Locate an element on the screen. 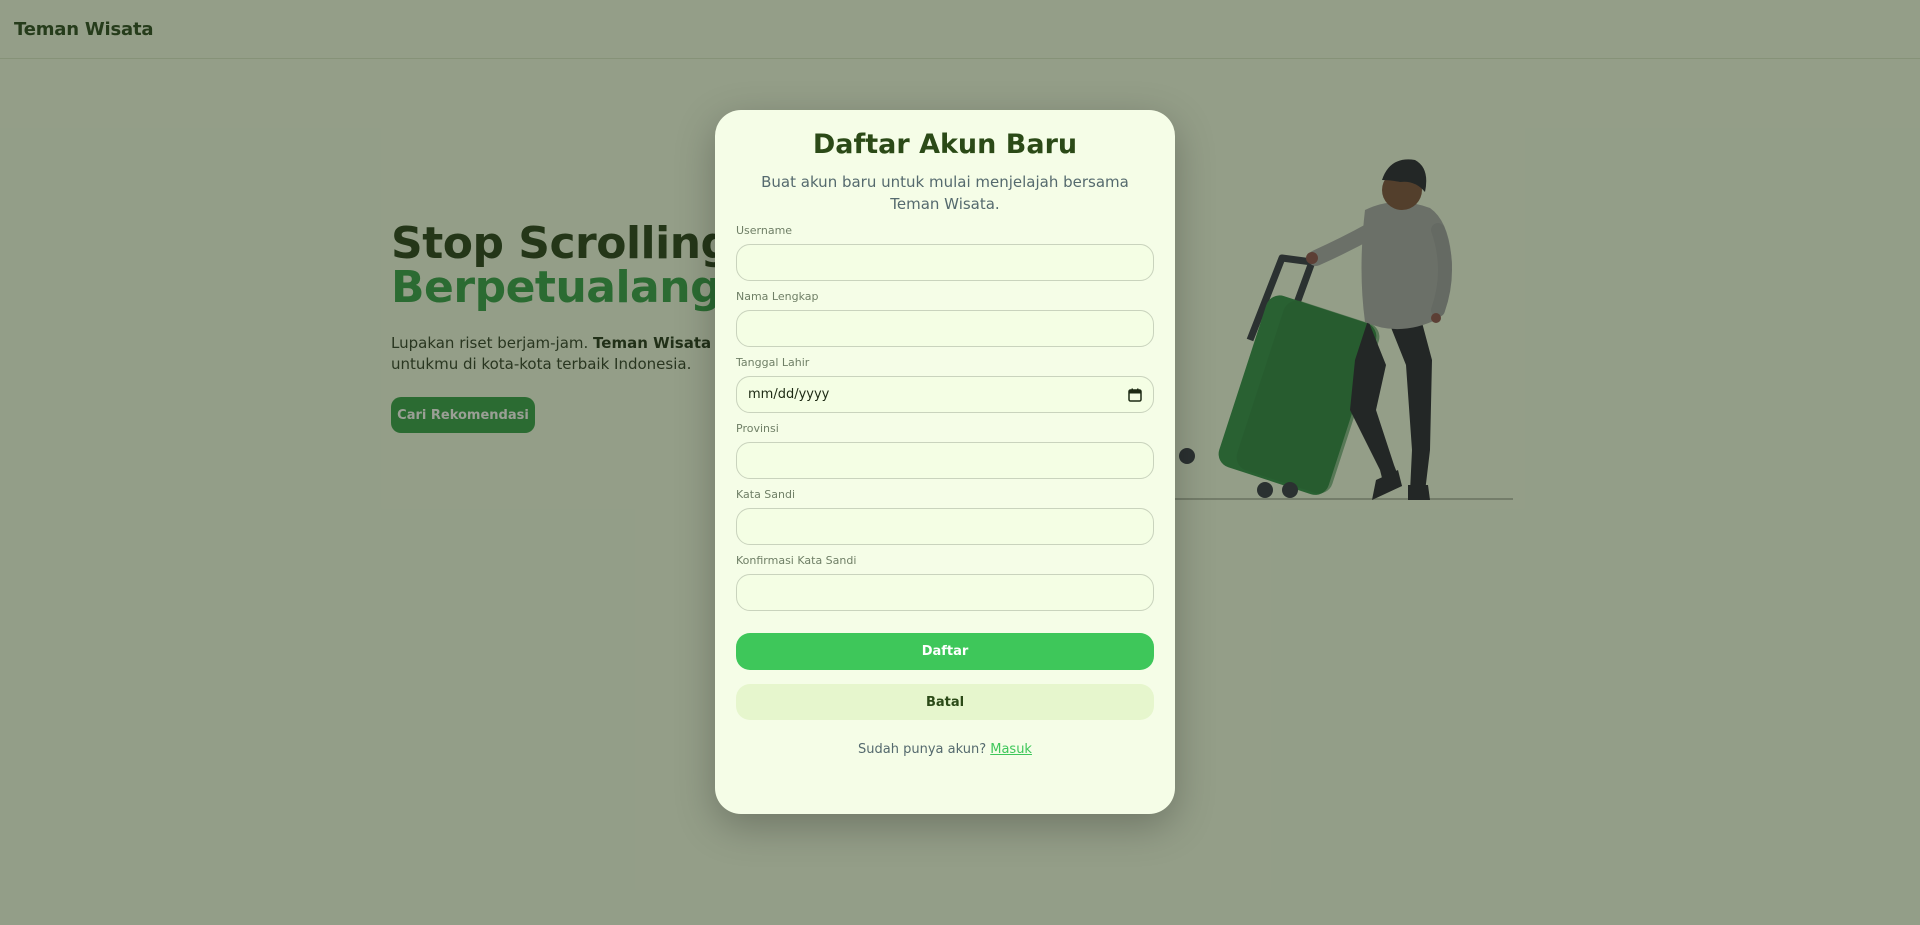 This screenshot has height=925, width=1920. province-input is located at coordinates (945, 460).